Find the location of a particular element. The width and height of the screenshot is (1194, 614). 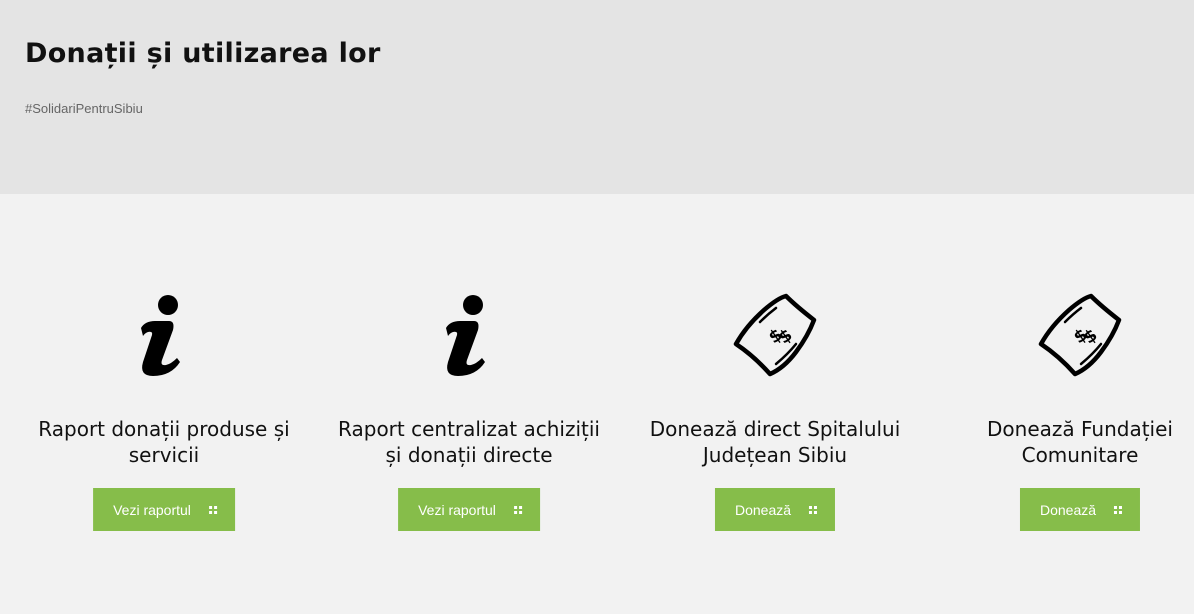

card-title: Donează Fundației Comunitare is located at coordinates (1062, 442).